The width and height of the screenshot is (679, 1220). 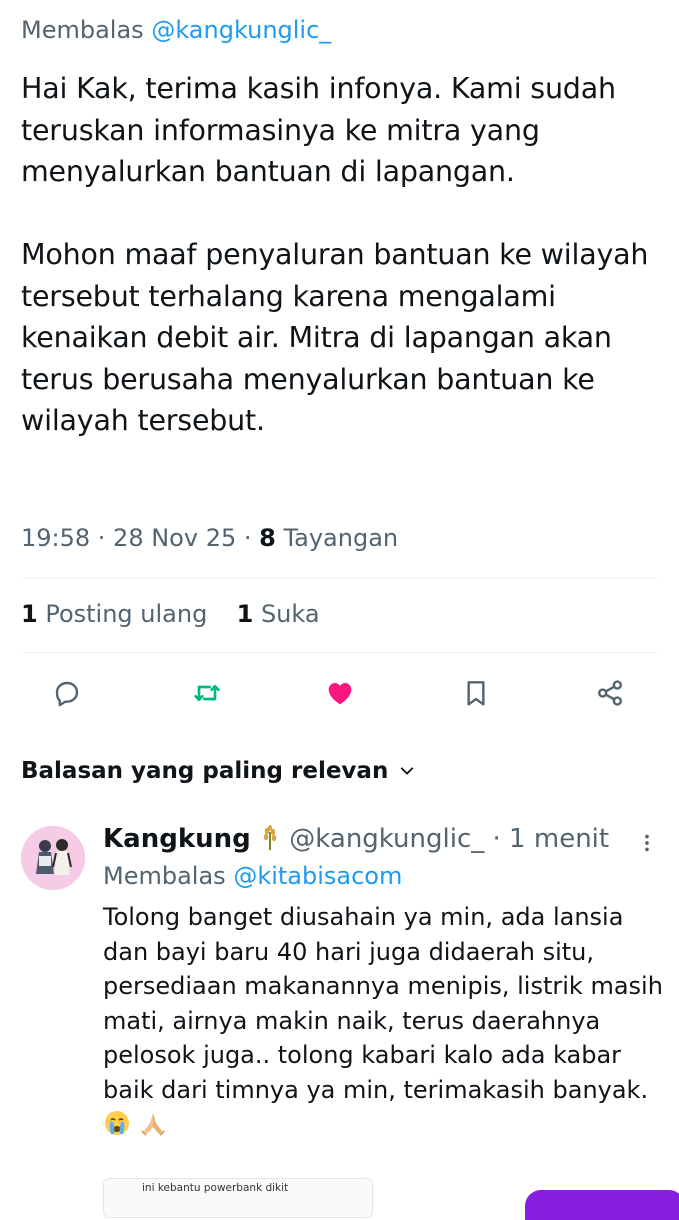 I want to click on share-icon, so click(x=610, y=693).